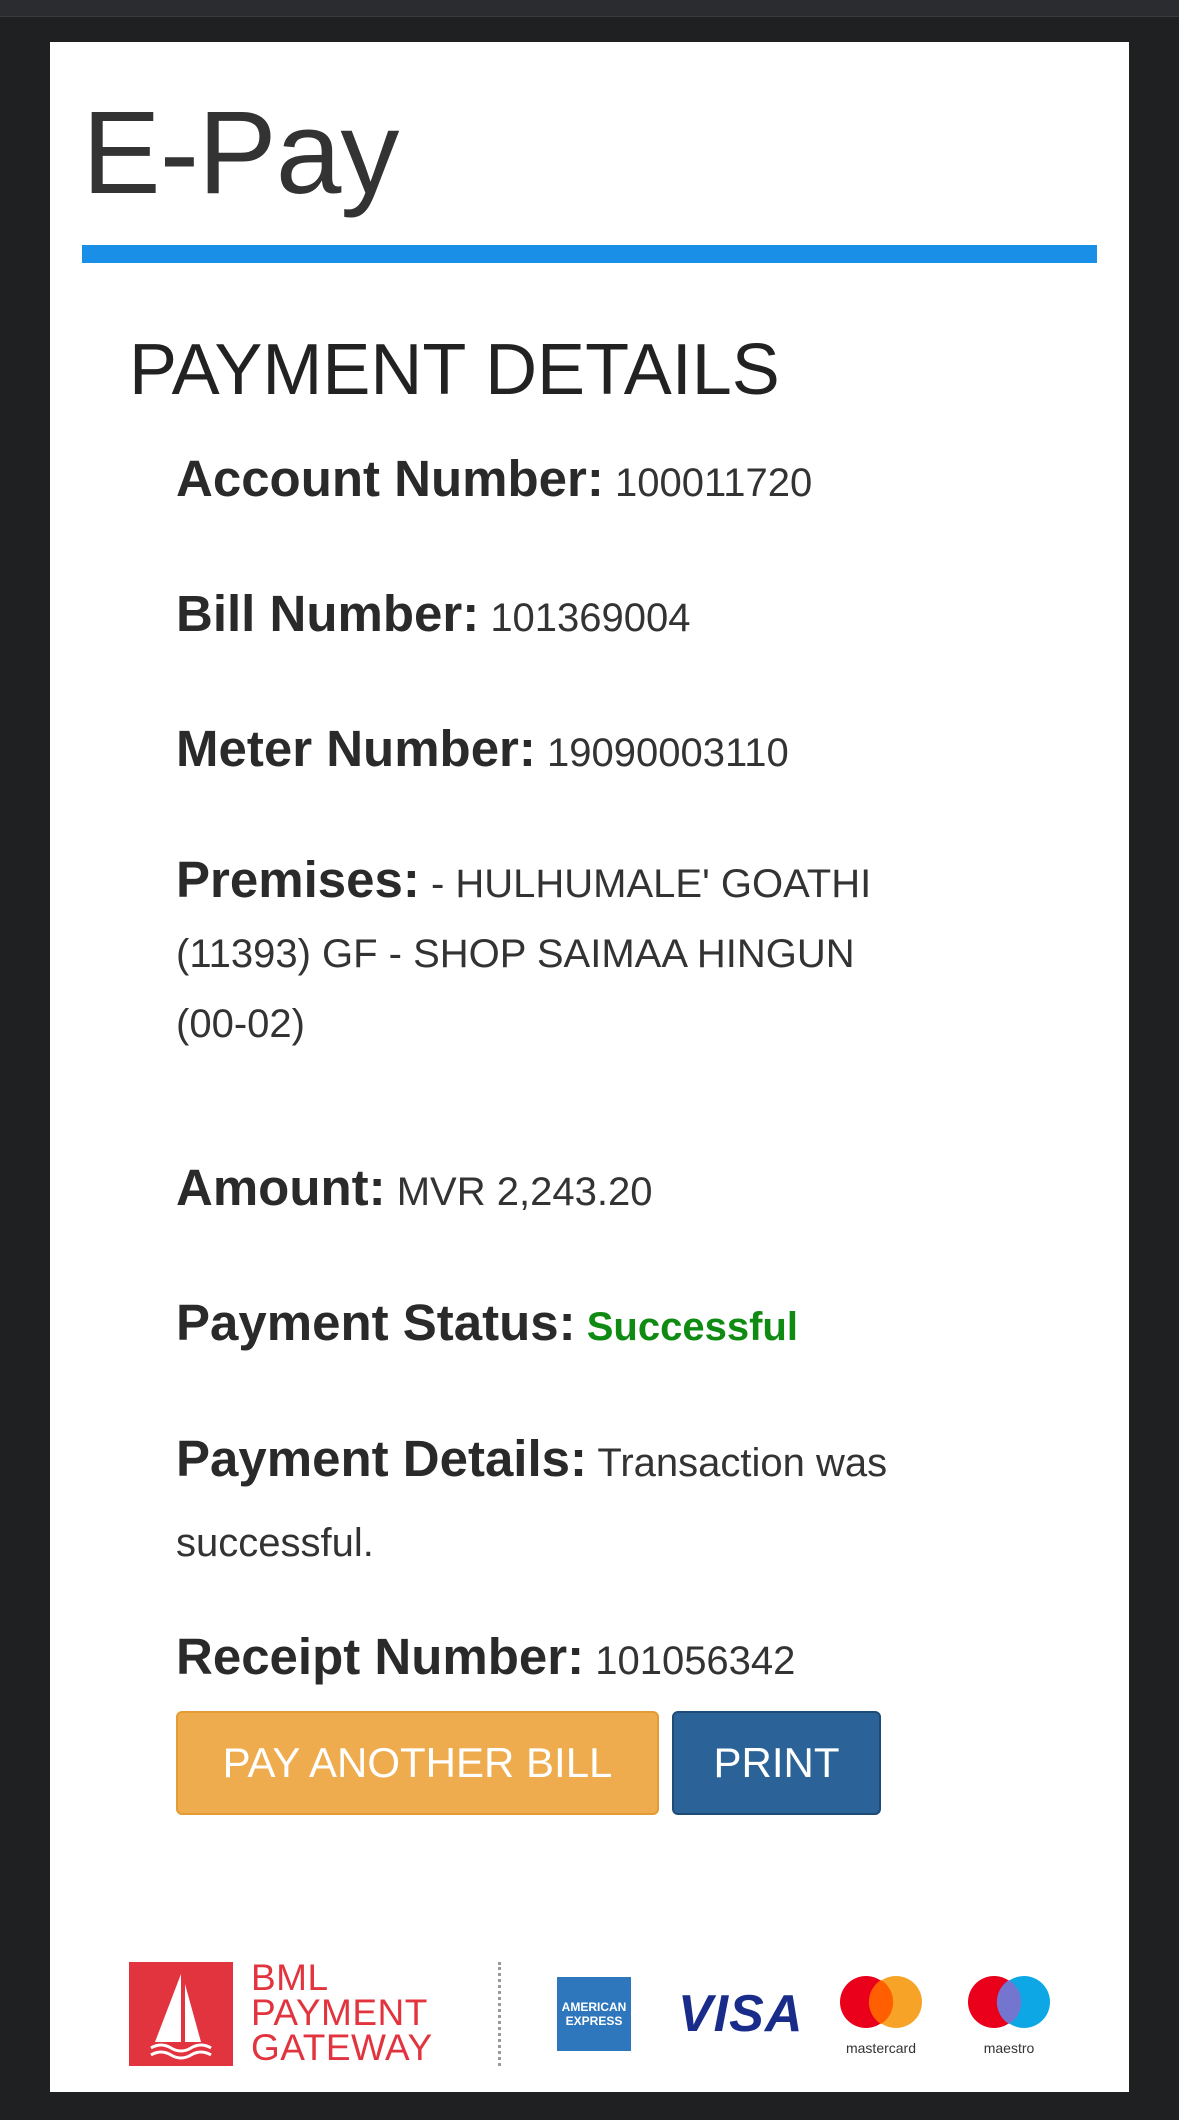 The image size is (1179, 2120). What do you see at coordinates (586, 1659) in the screenshot?
I see `receipt-number-field: Receipt Number: 101056342` at bounding box center [586, 1659].